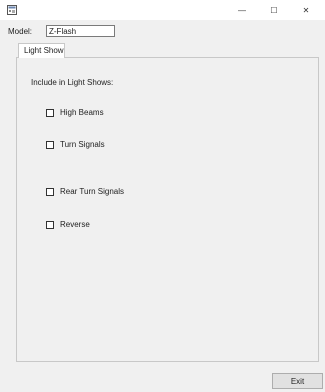  Describe the element at coordinates (72, 82) in the screenshot. I see `include-label: Include in Light Shows:` at that location.